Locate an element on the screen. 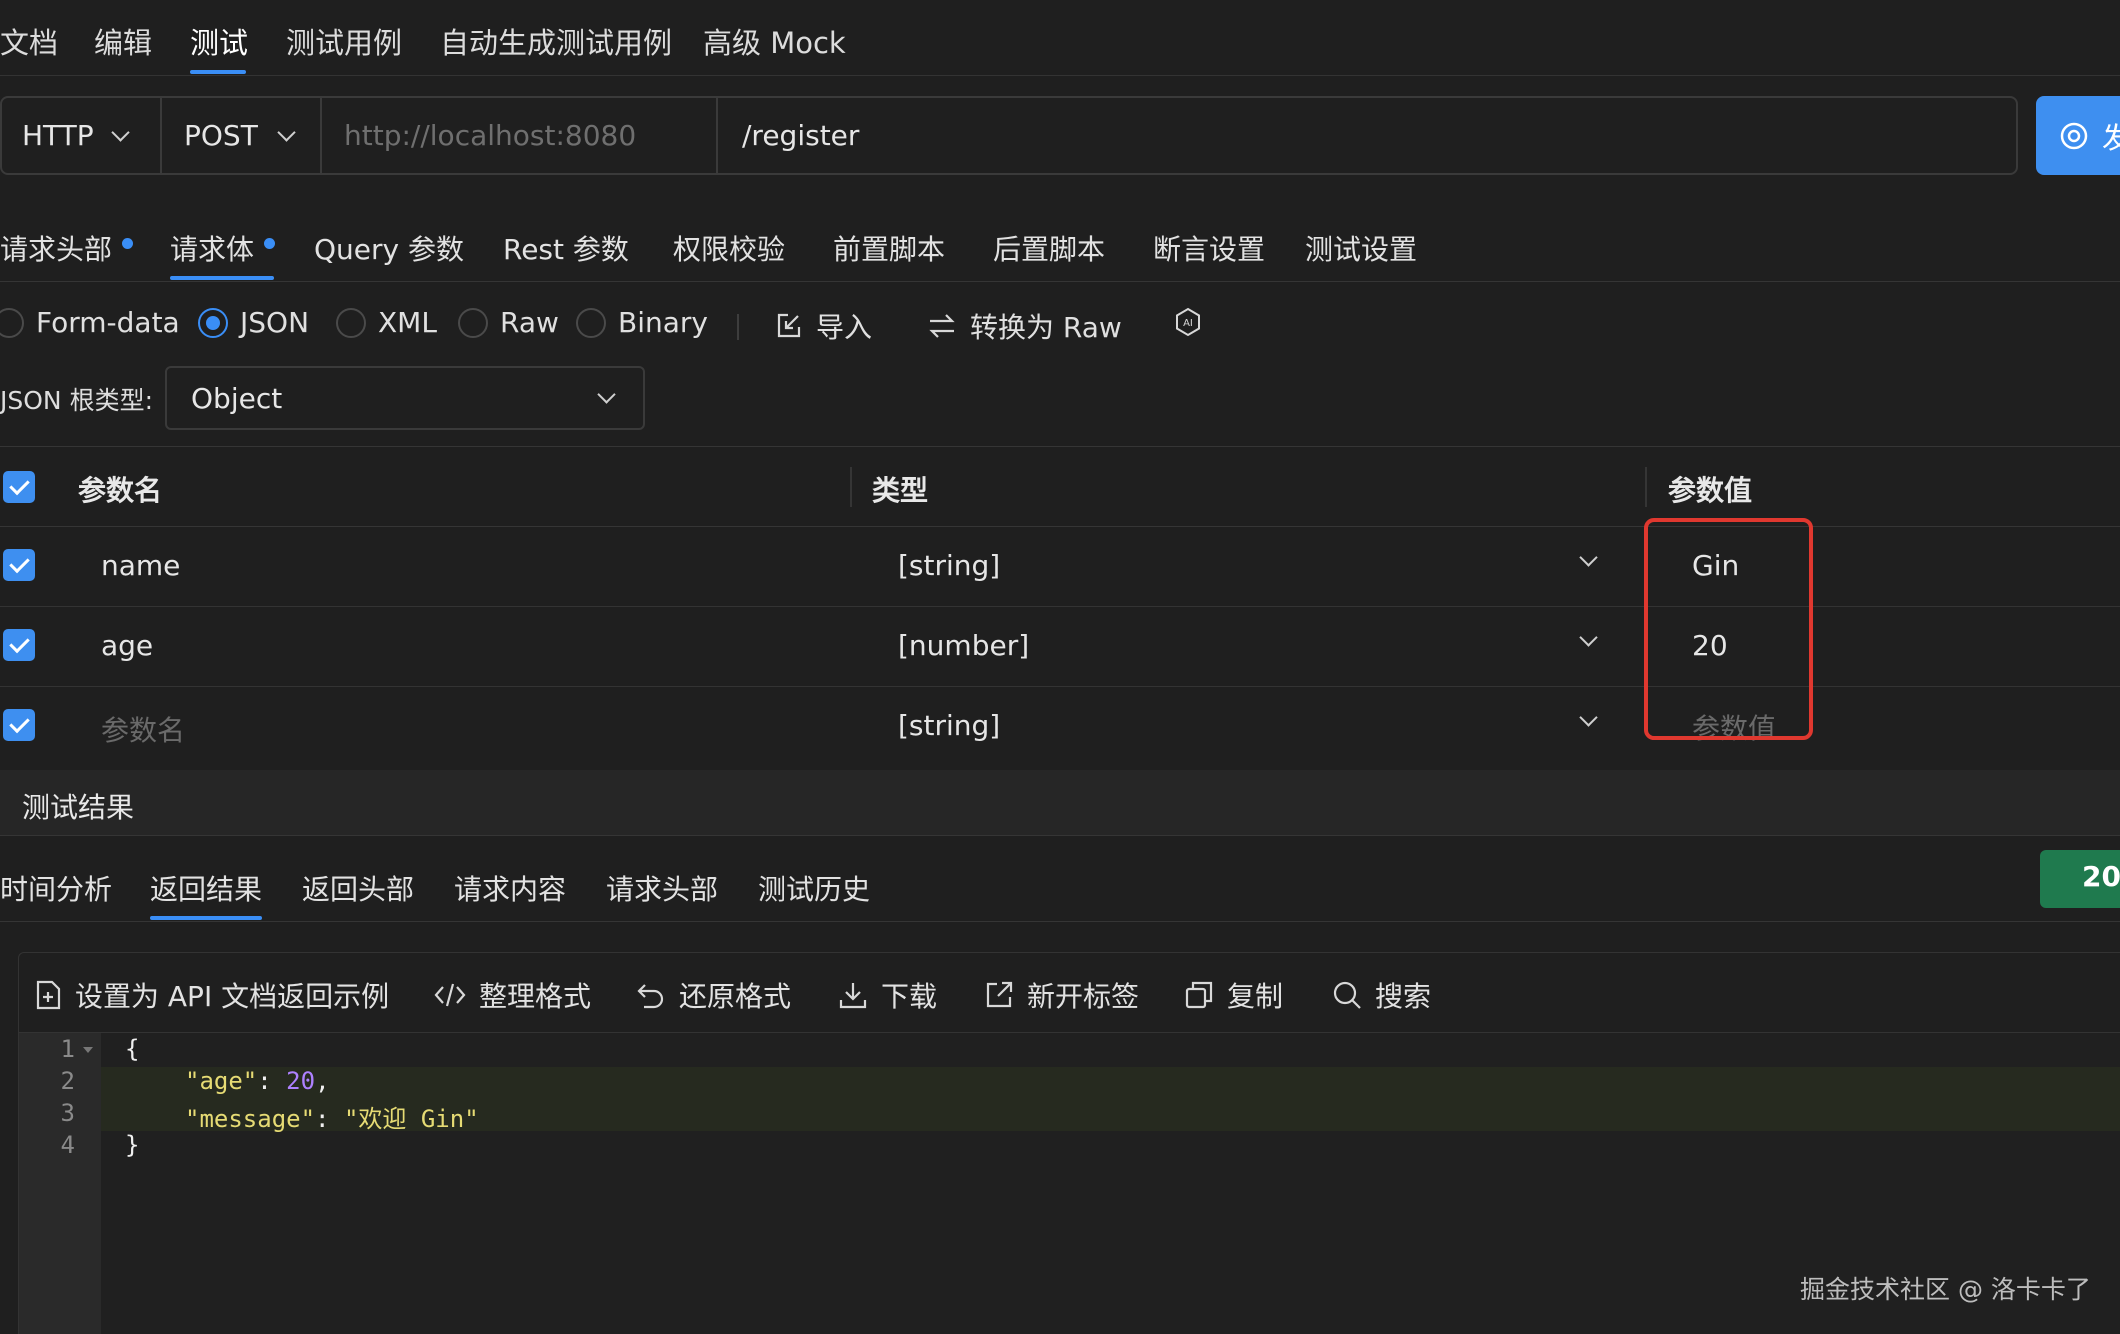 The height and width of the screenshot is (1334, 2120). tab-response-body: 返回结果 is located at coordinates (206, 888).